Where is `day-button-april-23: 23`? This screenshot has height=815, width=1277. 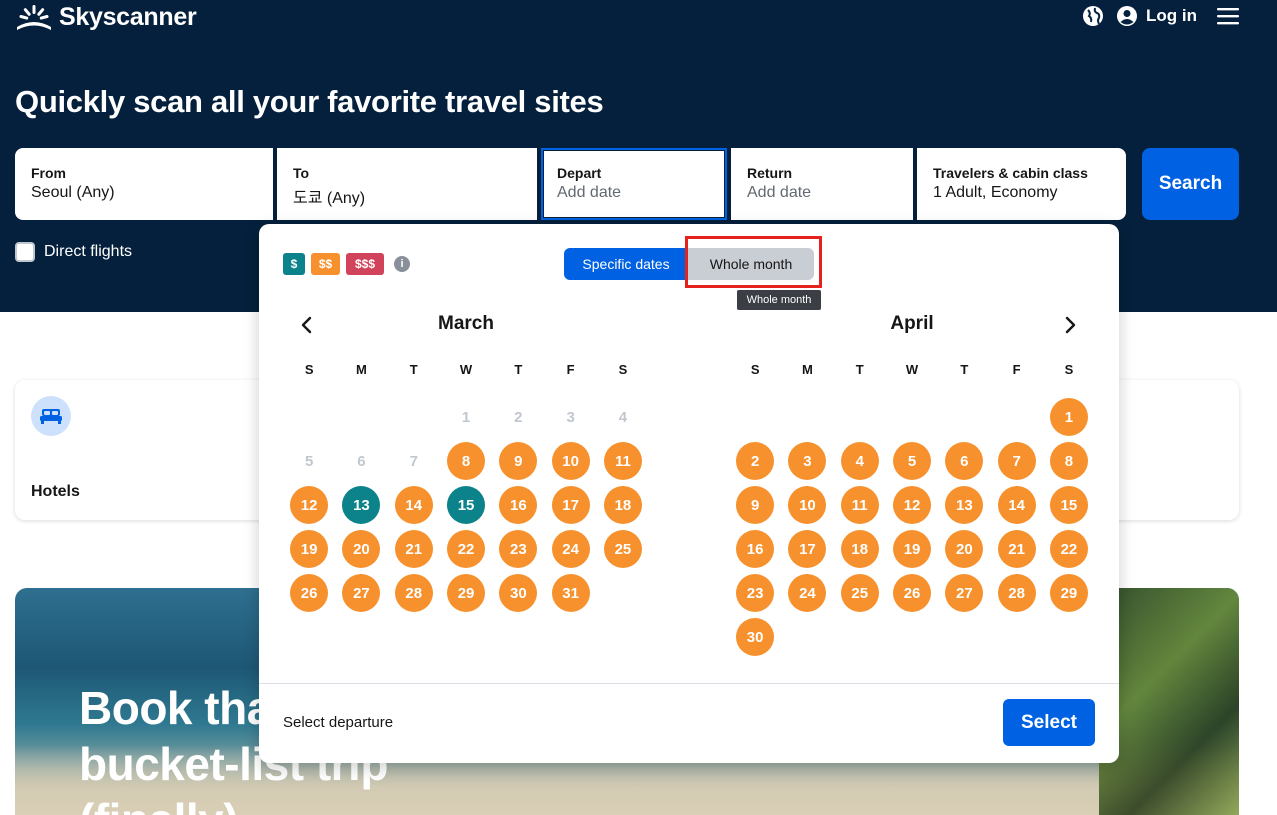 day-button-april-23: 23 is located at coordinates (755, 593).